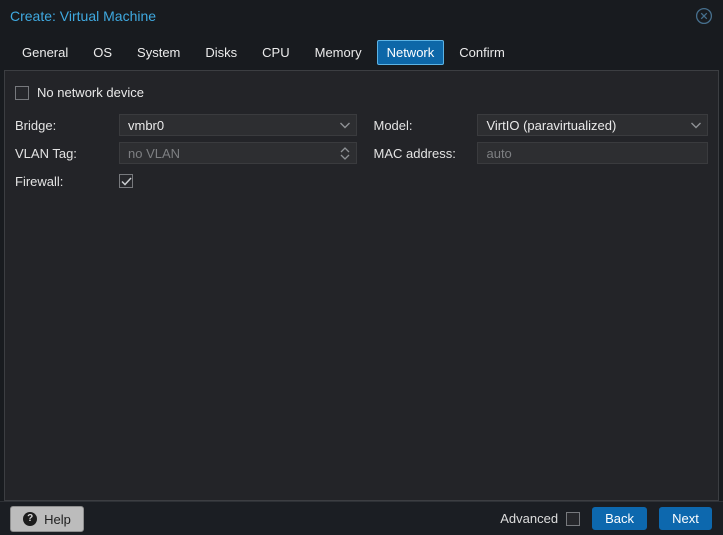 This screenshot has height=535, width=723. I want to click on no-network-device-label: No network device, so click(90, 92).